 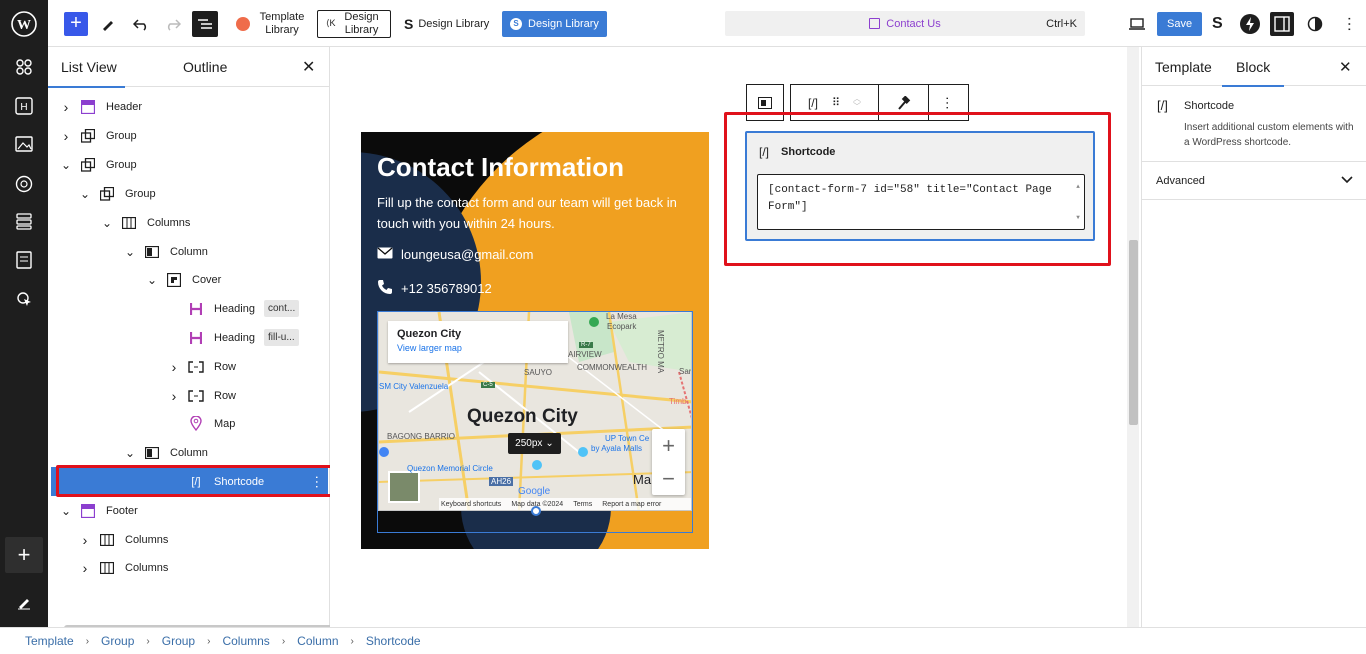 What do you see at coordinates (534, 443) in the screenshot?
I see `map-height-pill: 250px ⌄` at bounding box center [534, 443].